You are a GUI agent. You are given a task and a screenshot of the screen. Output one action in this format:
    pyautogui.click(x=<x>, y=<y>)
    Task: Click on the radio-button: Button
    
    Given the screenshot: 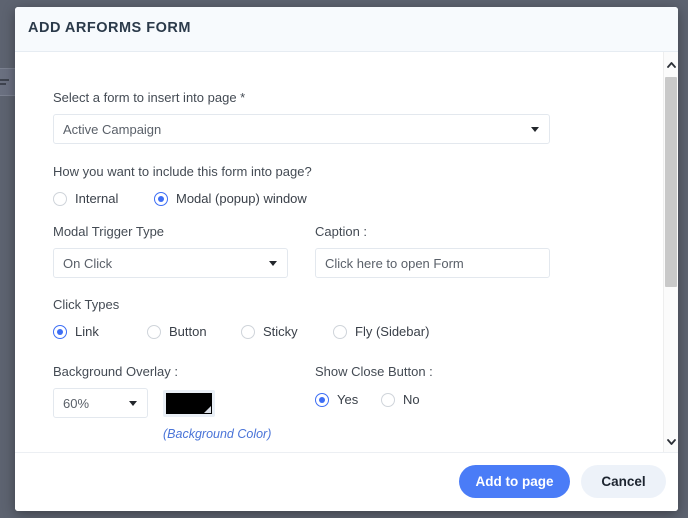 What is the action you would take?
    pyautogui.click(x=177, y=331)
    